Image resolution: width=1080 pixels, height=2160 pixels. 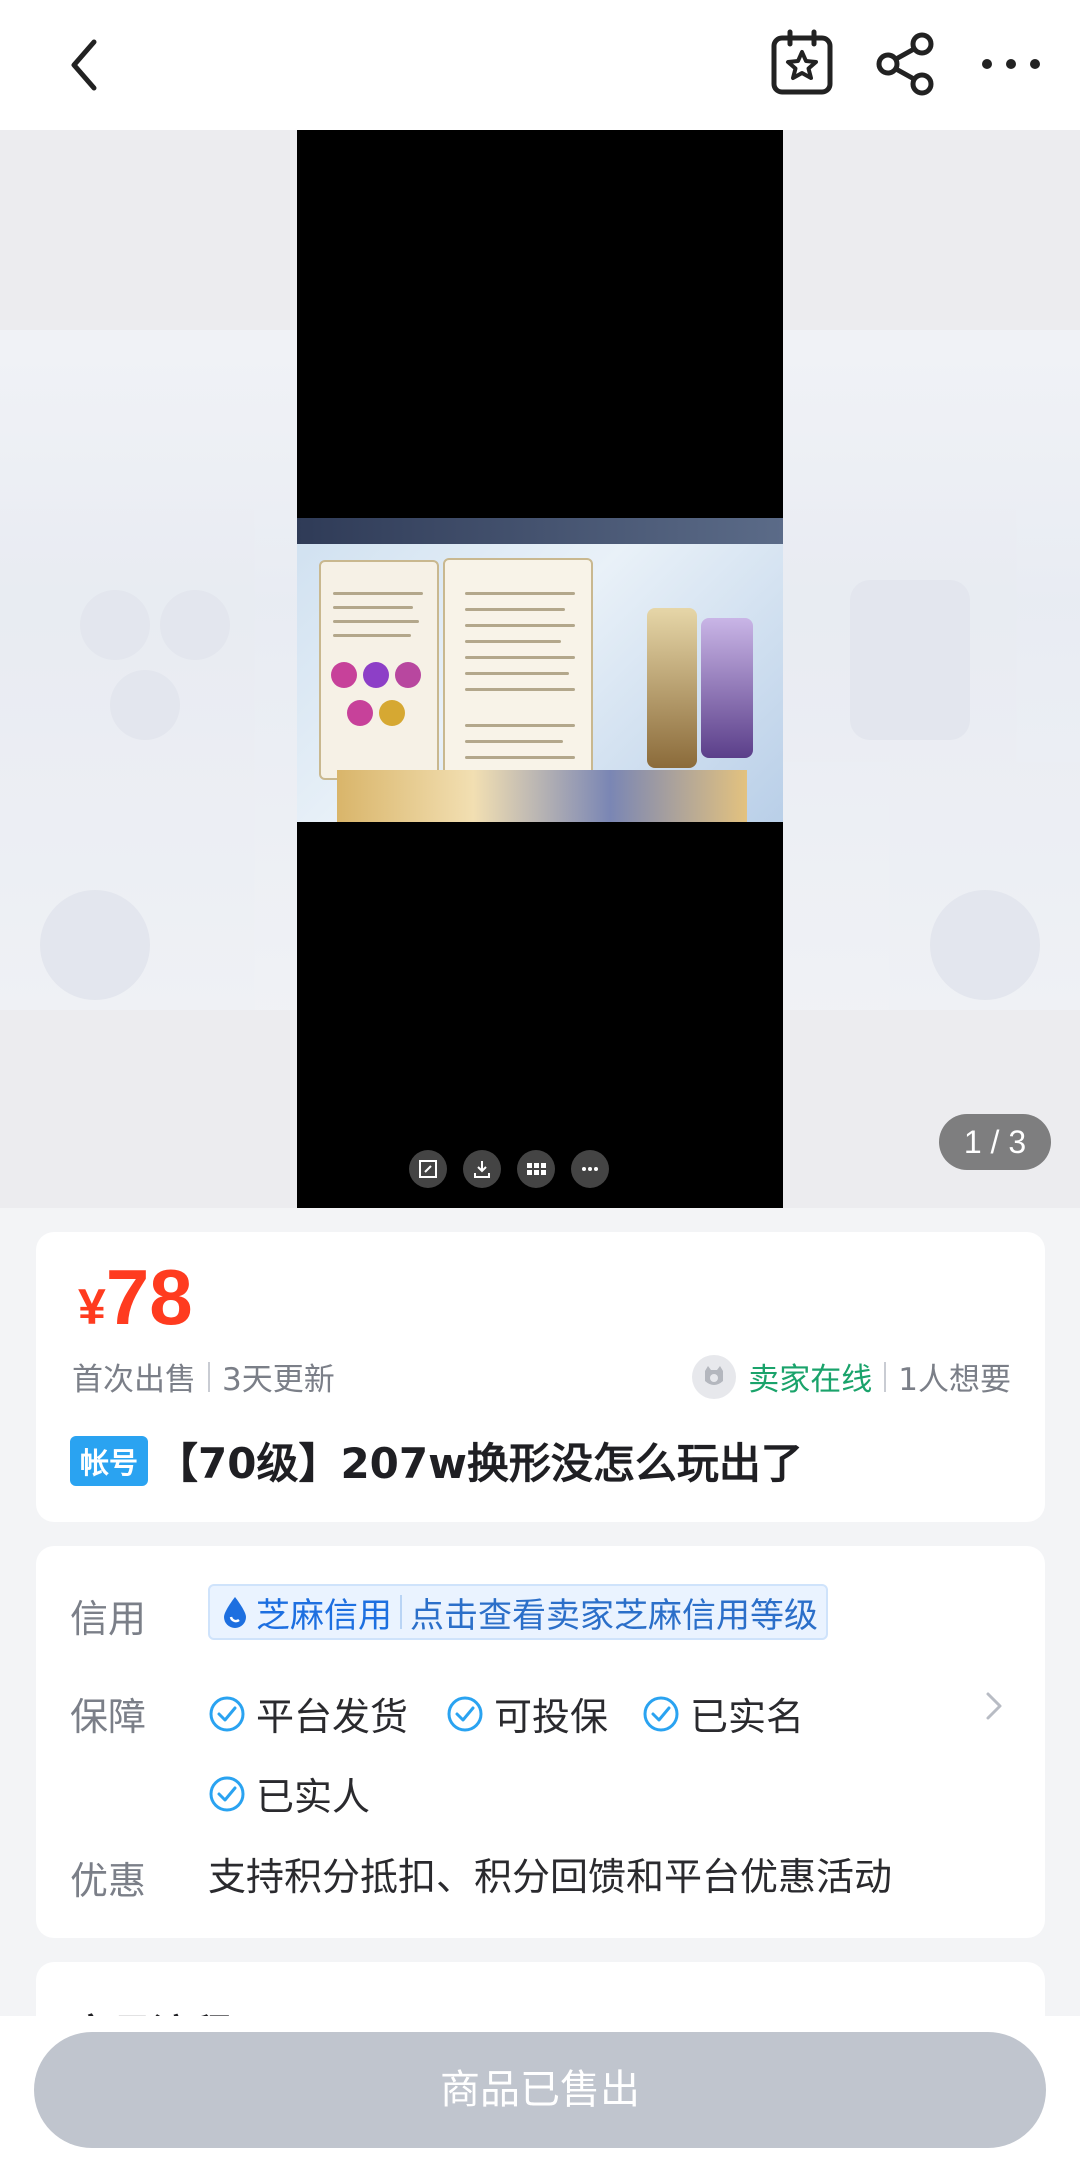 What do you see at coordinates (149, 1297) in the screenshot?
I see `price-value: 78` at bounding box center [149, 1297].